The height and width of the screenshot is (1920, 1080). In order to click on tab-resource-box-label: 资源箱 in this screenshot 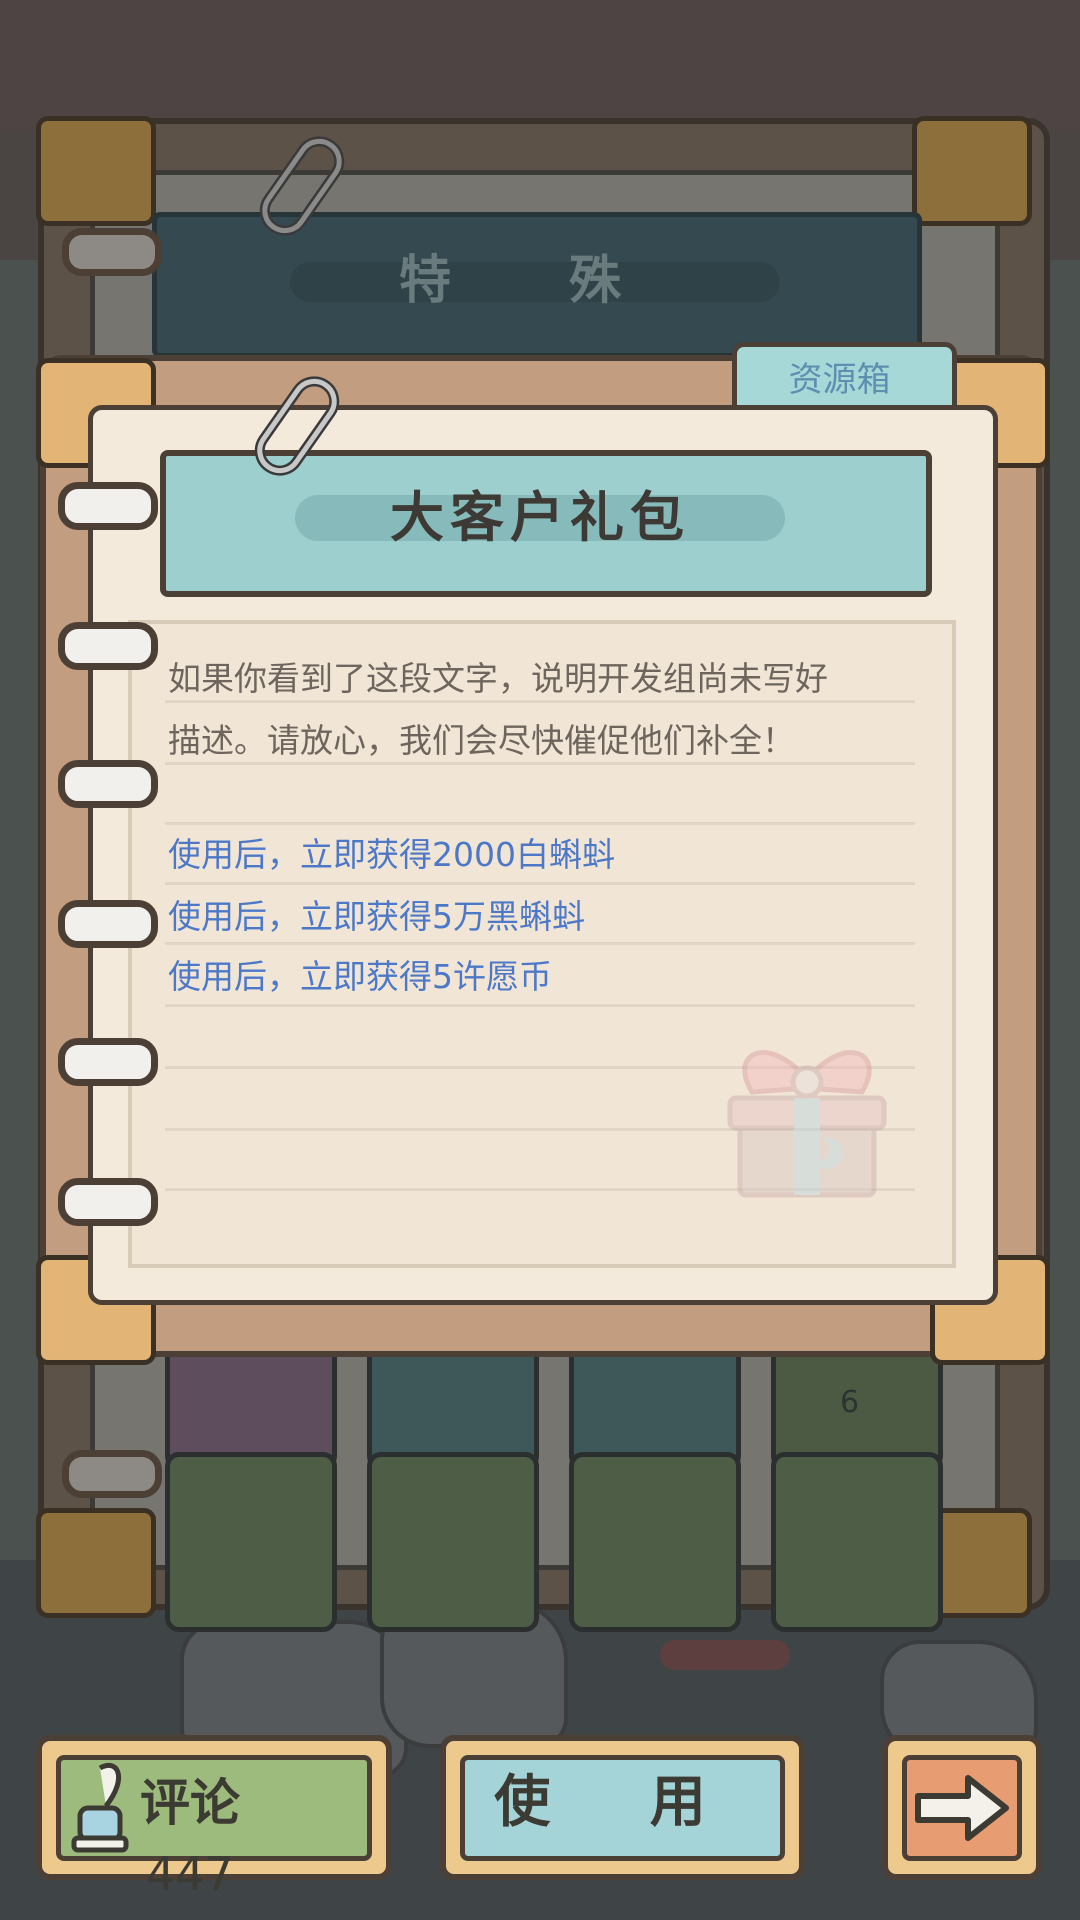, I will do `click(839, 380)`.